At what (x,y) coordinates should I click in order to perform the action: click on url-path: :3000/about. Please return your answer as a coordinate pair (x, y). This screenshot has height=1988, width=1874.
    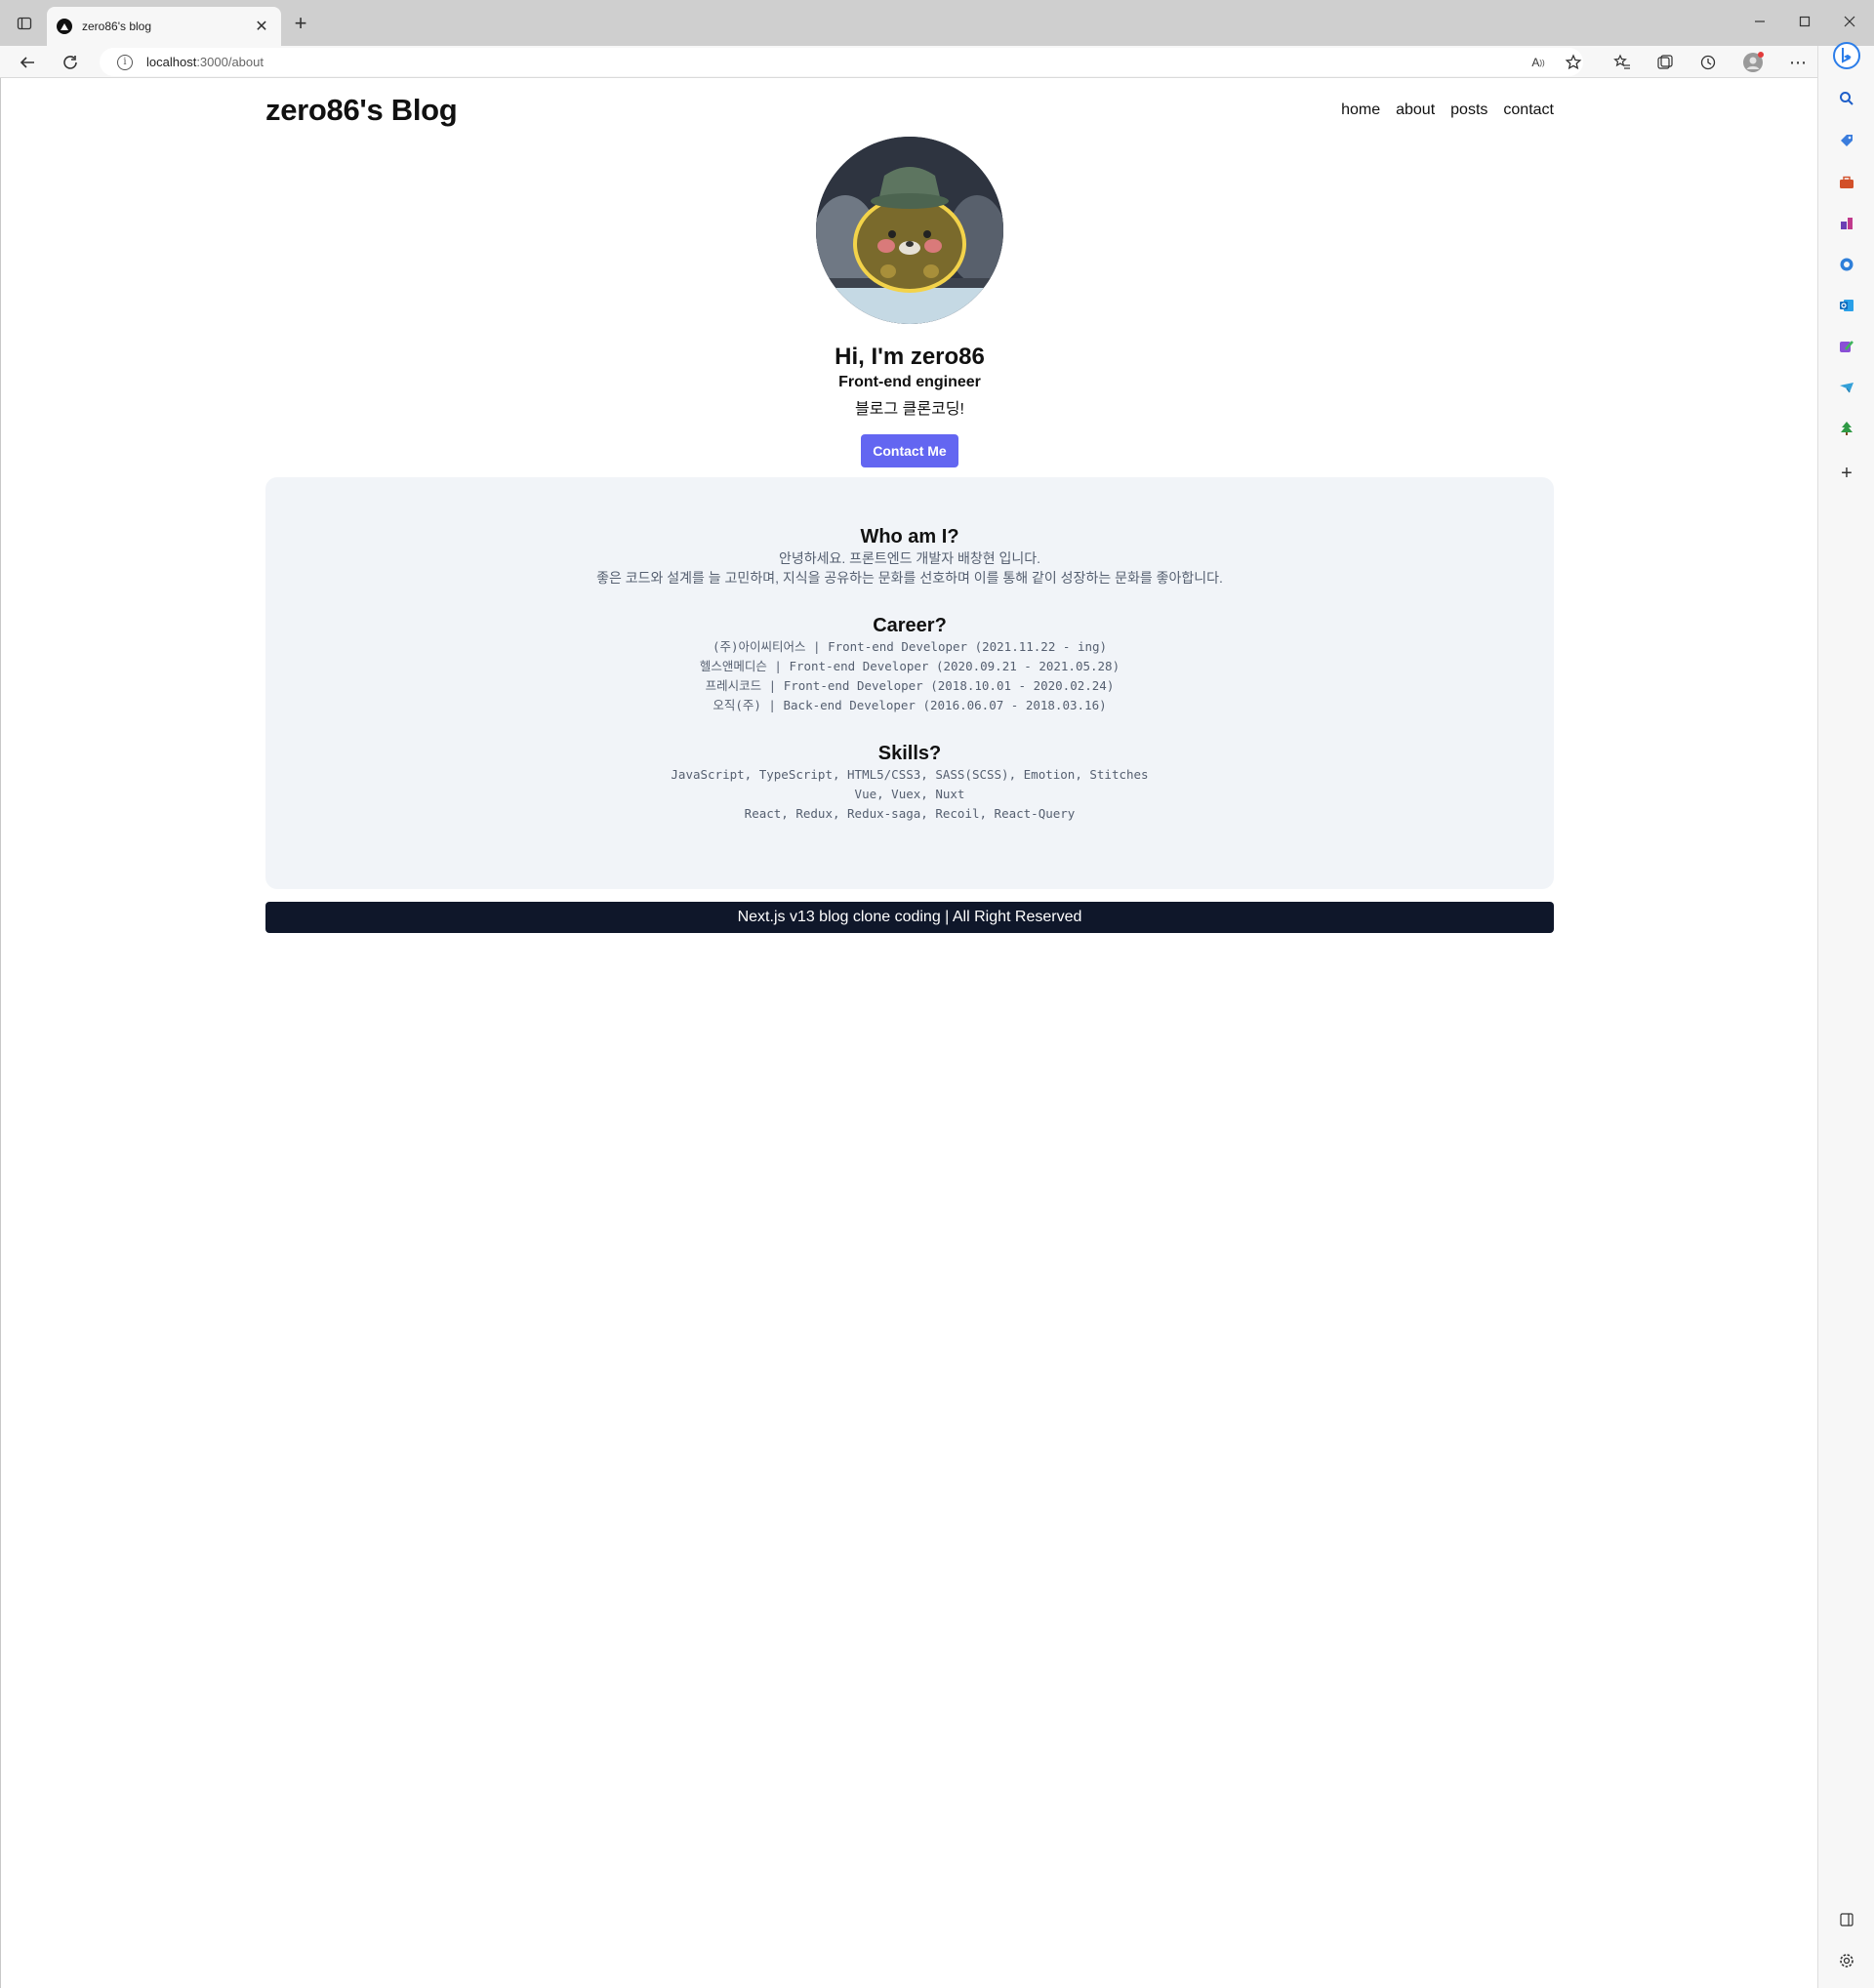
    Looking at the image, I should click on (230, 62).